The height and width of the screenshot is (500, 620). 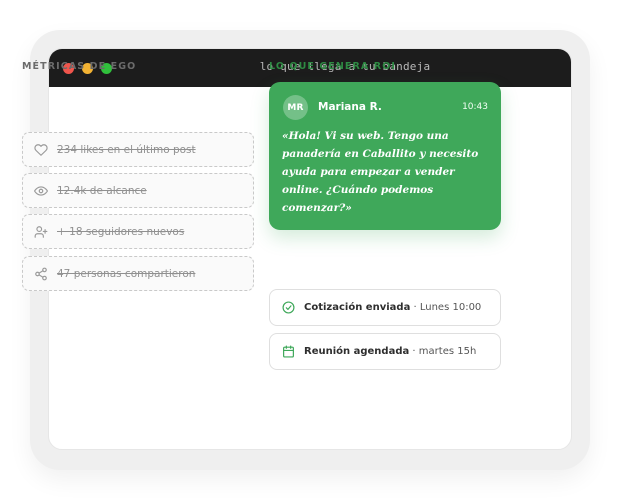 What do you see at coordinates (475, 107) in the screenshot?
I see `message-time: 10:43` at bounding box center [475, 107].